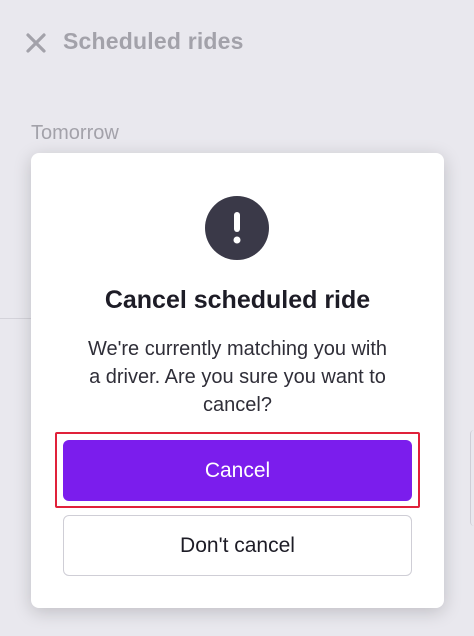  What do you see at coordinates (75, 133) in the screenshot?
I see `section-label-tomorrow: Tomorrow` at bounding box center [75, 133].